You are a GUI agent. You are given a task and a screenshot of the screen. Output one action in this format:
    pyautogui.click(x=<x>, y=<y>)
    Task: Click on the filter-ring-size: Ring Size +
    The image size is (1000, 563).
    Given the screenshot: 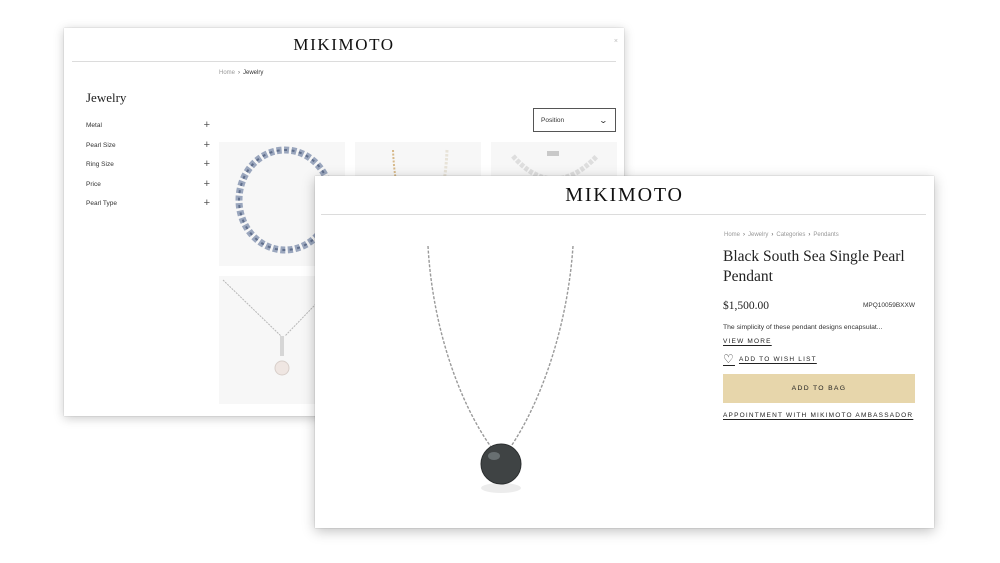 What is the action you would take?
    pyautogui.click(x=148, y=165)
    